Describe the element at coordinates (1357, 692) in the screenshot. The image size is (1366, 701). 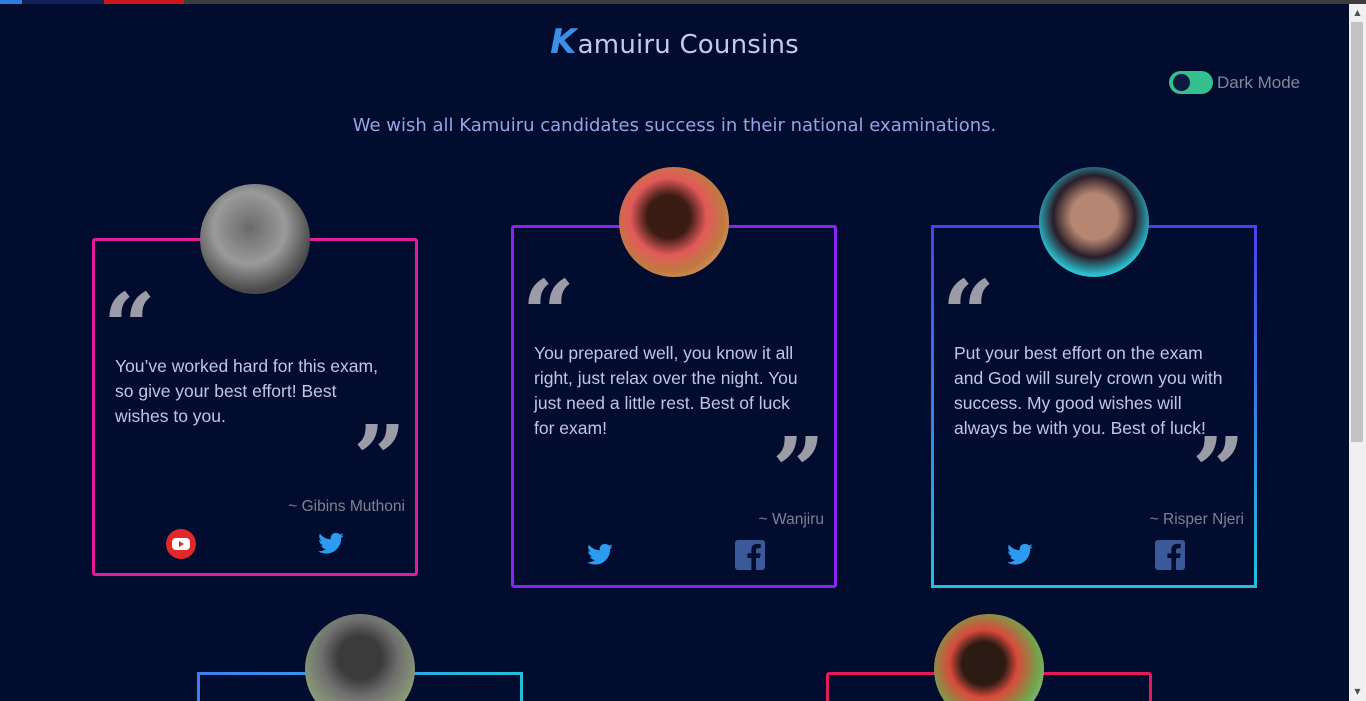
I see `scroll-down-icon: ▼` at that location.